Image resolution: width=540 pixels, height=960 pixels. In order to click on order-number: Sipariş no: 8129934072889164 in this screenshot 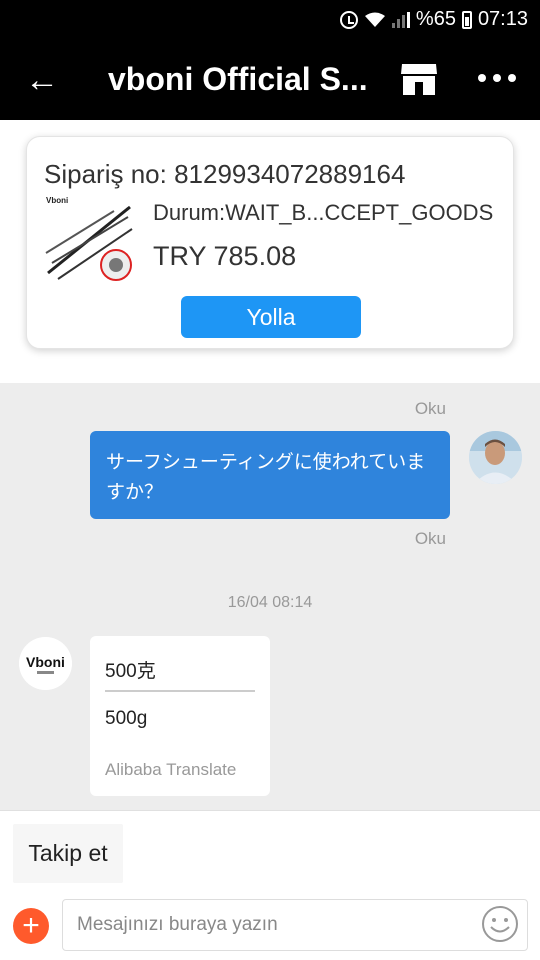, I will do `click(225, 174)`.